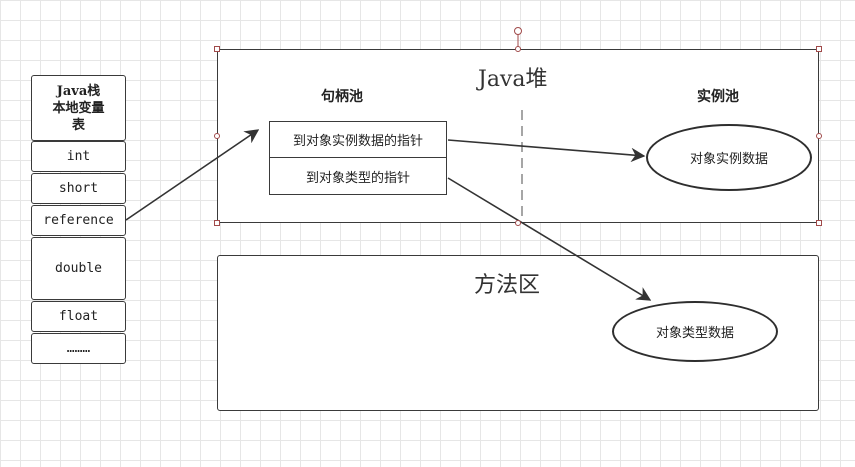 This screenshot has height=467, width=855. Describe the element at coordinates (217, 223) in the screenshot. I see `resize-handle-bottom-left` at that location.